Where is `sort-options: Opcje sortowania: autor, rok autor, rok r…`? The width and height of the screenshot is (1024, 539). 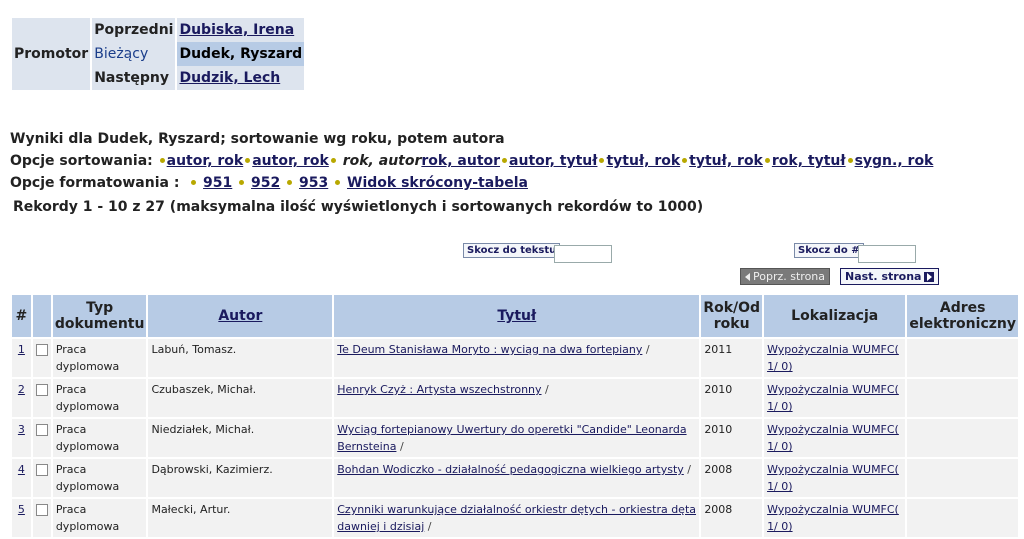
sort-options: Opcje sortowania: autor, rok autor, rok r… is located at coordinates (471, 161).